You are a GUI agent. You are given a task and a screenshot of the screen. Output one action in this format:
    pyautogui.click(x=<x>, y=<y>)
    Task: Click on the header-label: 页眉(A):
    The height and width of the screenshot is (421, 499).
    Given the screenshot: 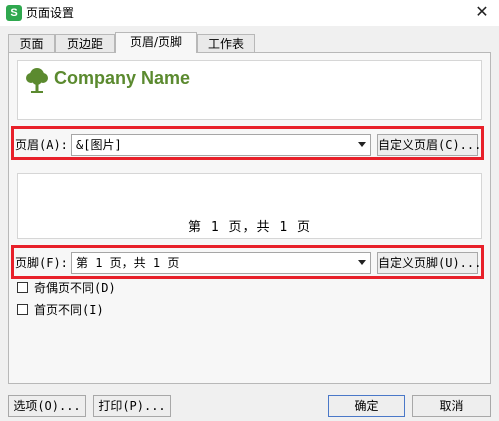 What is the action you would take?
    pyautogui.click(x=41, y=145)
    